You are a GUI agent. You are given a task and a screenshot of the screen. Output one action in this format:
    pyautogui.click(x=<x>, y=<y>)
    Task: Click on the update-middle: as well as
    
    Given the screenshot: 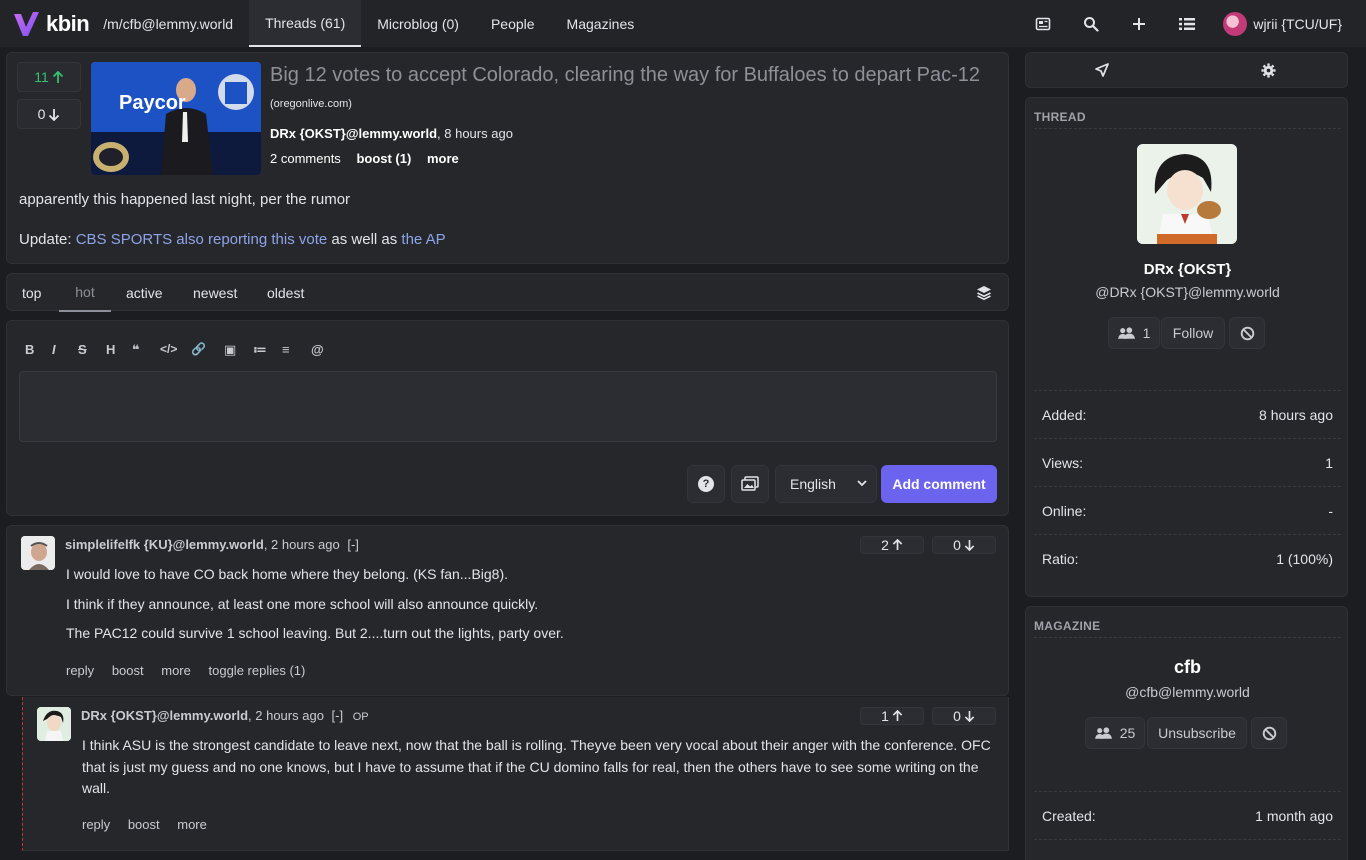 What is the action you would take?
    pyautogui.click(x=364, y=239)
    